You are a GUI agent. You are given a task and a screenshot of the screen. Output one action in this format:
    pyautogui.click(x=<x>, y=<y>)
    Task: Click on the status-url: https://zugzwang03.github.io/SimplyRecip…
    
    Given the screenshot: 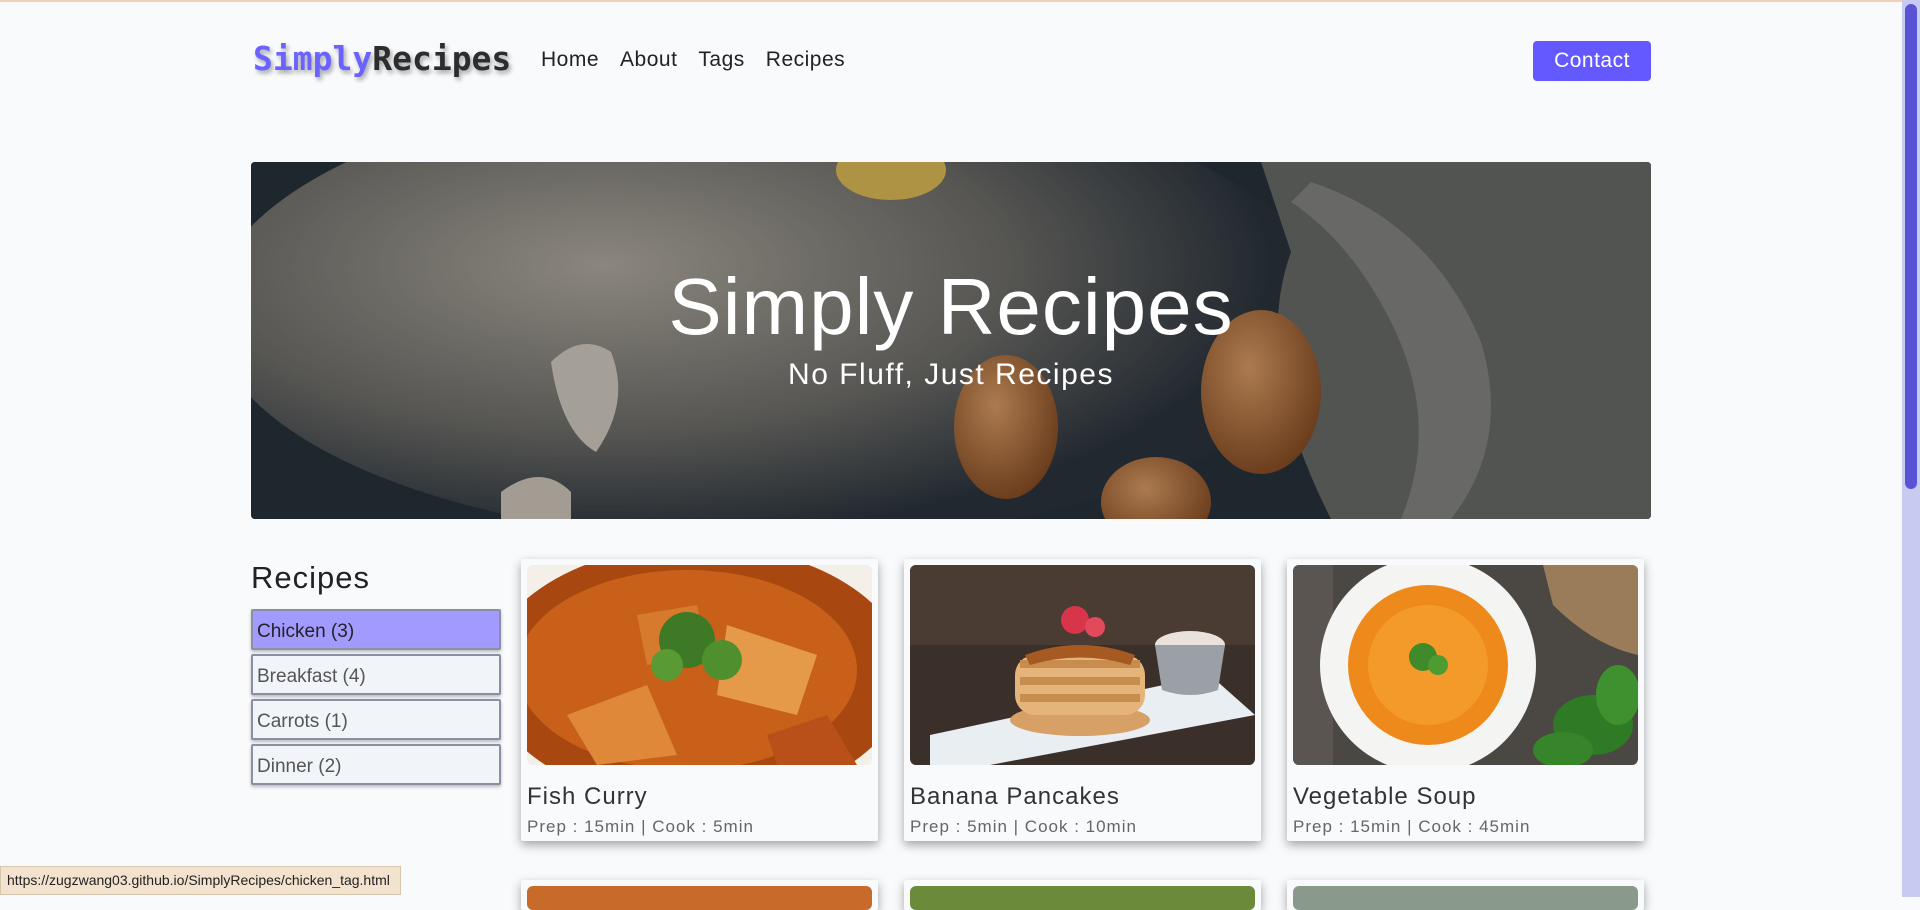 What is the action you would take?
    pyautogui.click(x=200, y=880)
    